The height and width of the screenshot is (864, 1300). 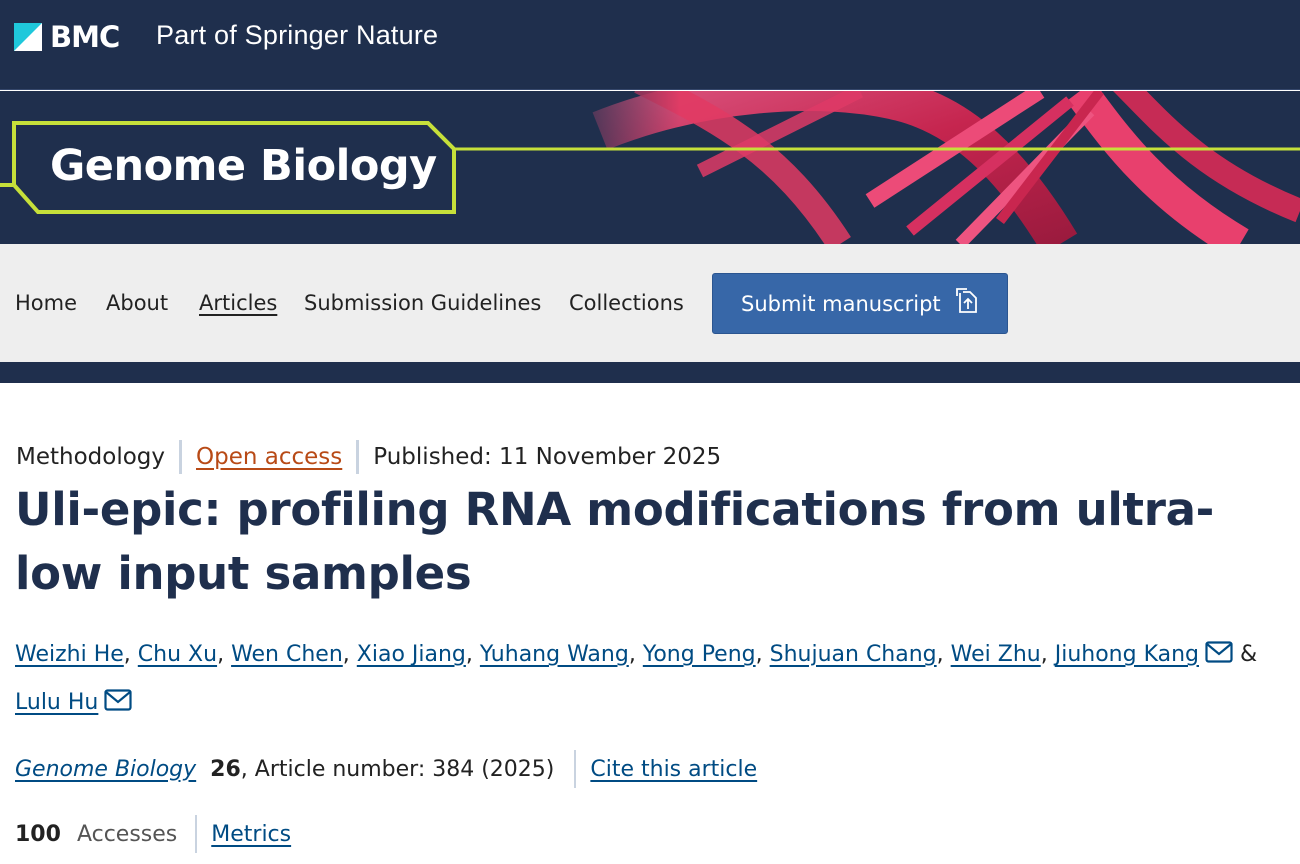 I want to click on upload-document-icon, so click(x=968, y=303).